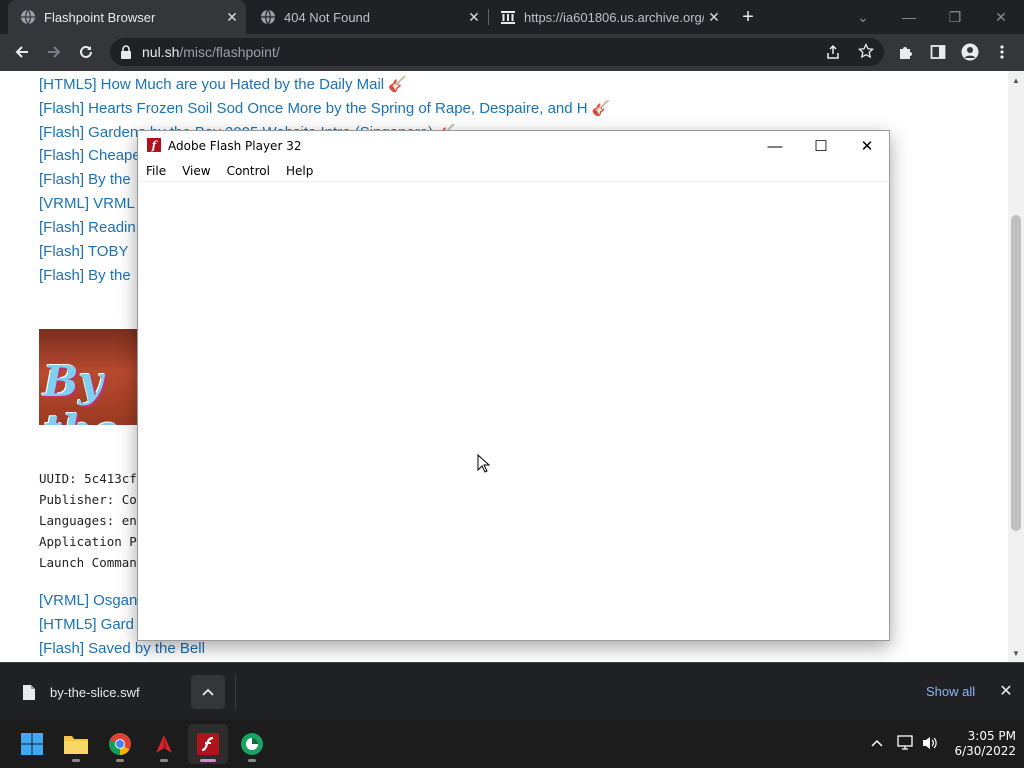 The height and width of the screenshot is (768, 1024). Describe the element at coordinates (1016, 373) in the screenshot. I see `scrollbar-thumb` at that location.